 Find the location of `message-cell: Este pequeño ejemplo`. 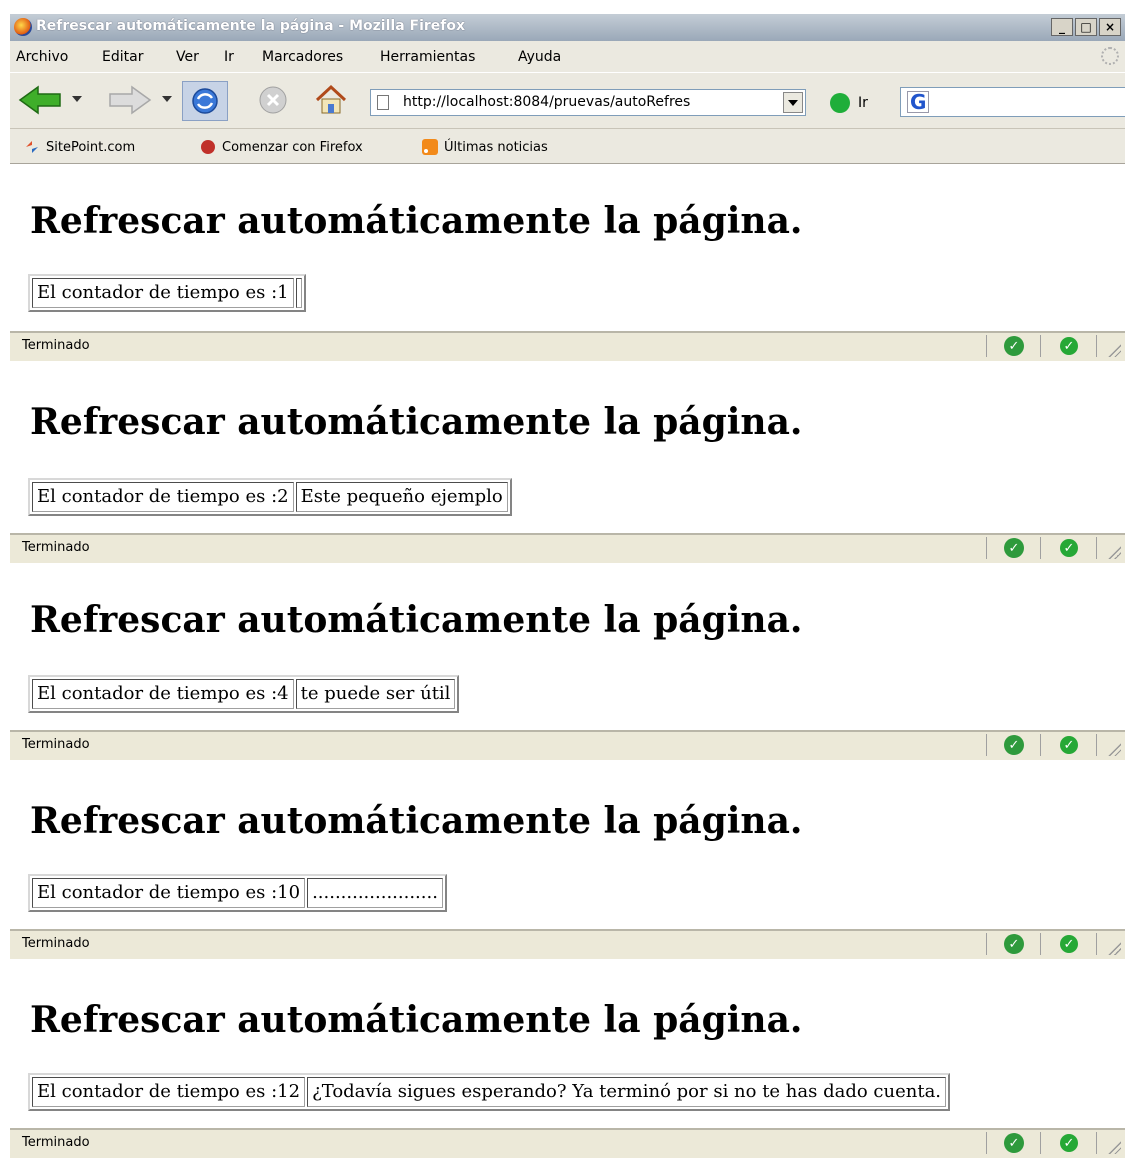

message-cell: Este pequeño ejemplo is located at coordinates (401, 497).